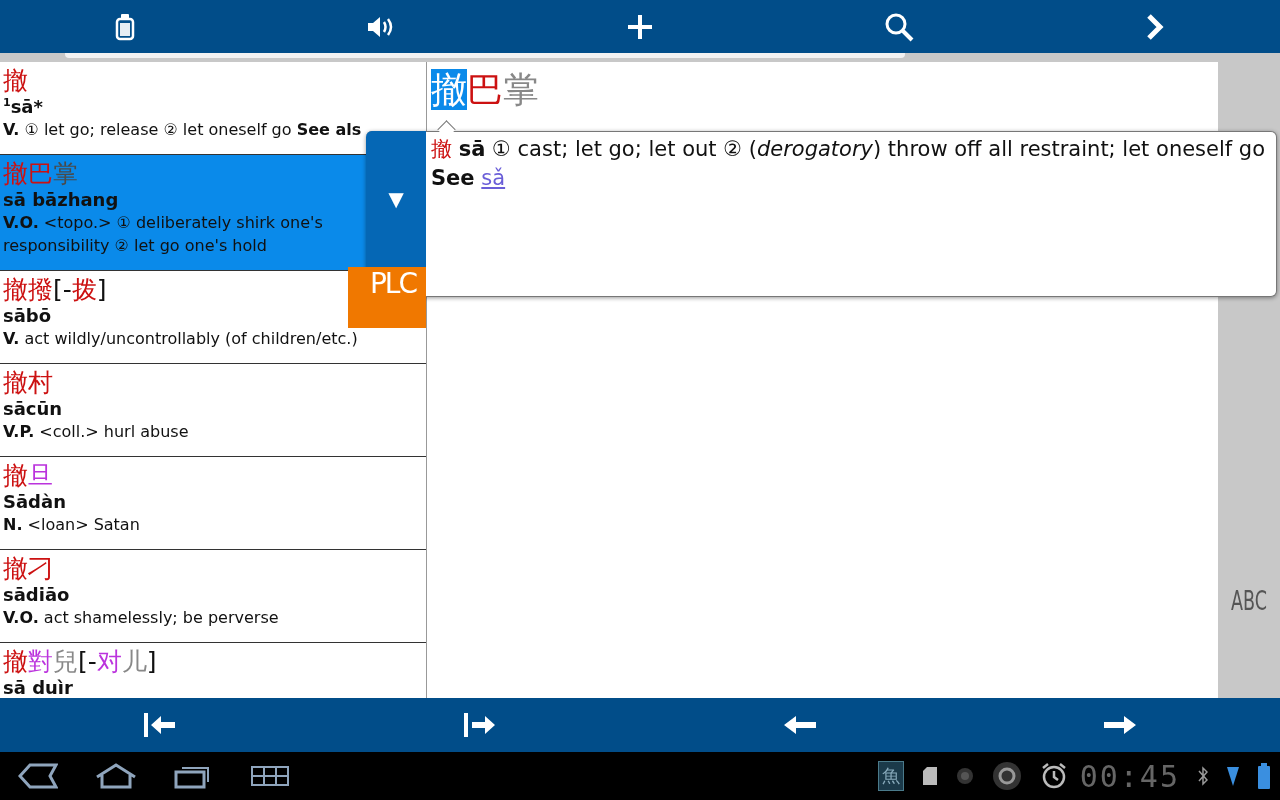 The image size is (1280, 800). Describe the element at coordinates (1233, 776) in the screenshot. I see `signal-icon` at that location.